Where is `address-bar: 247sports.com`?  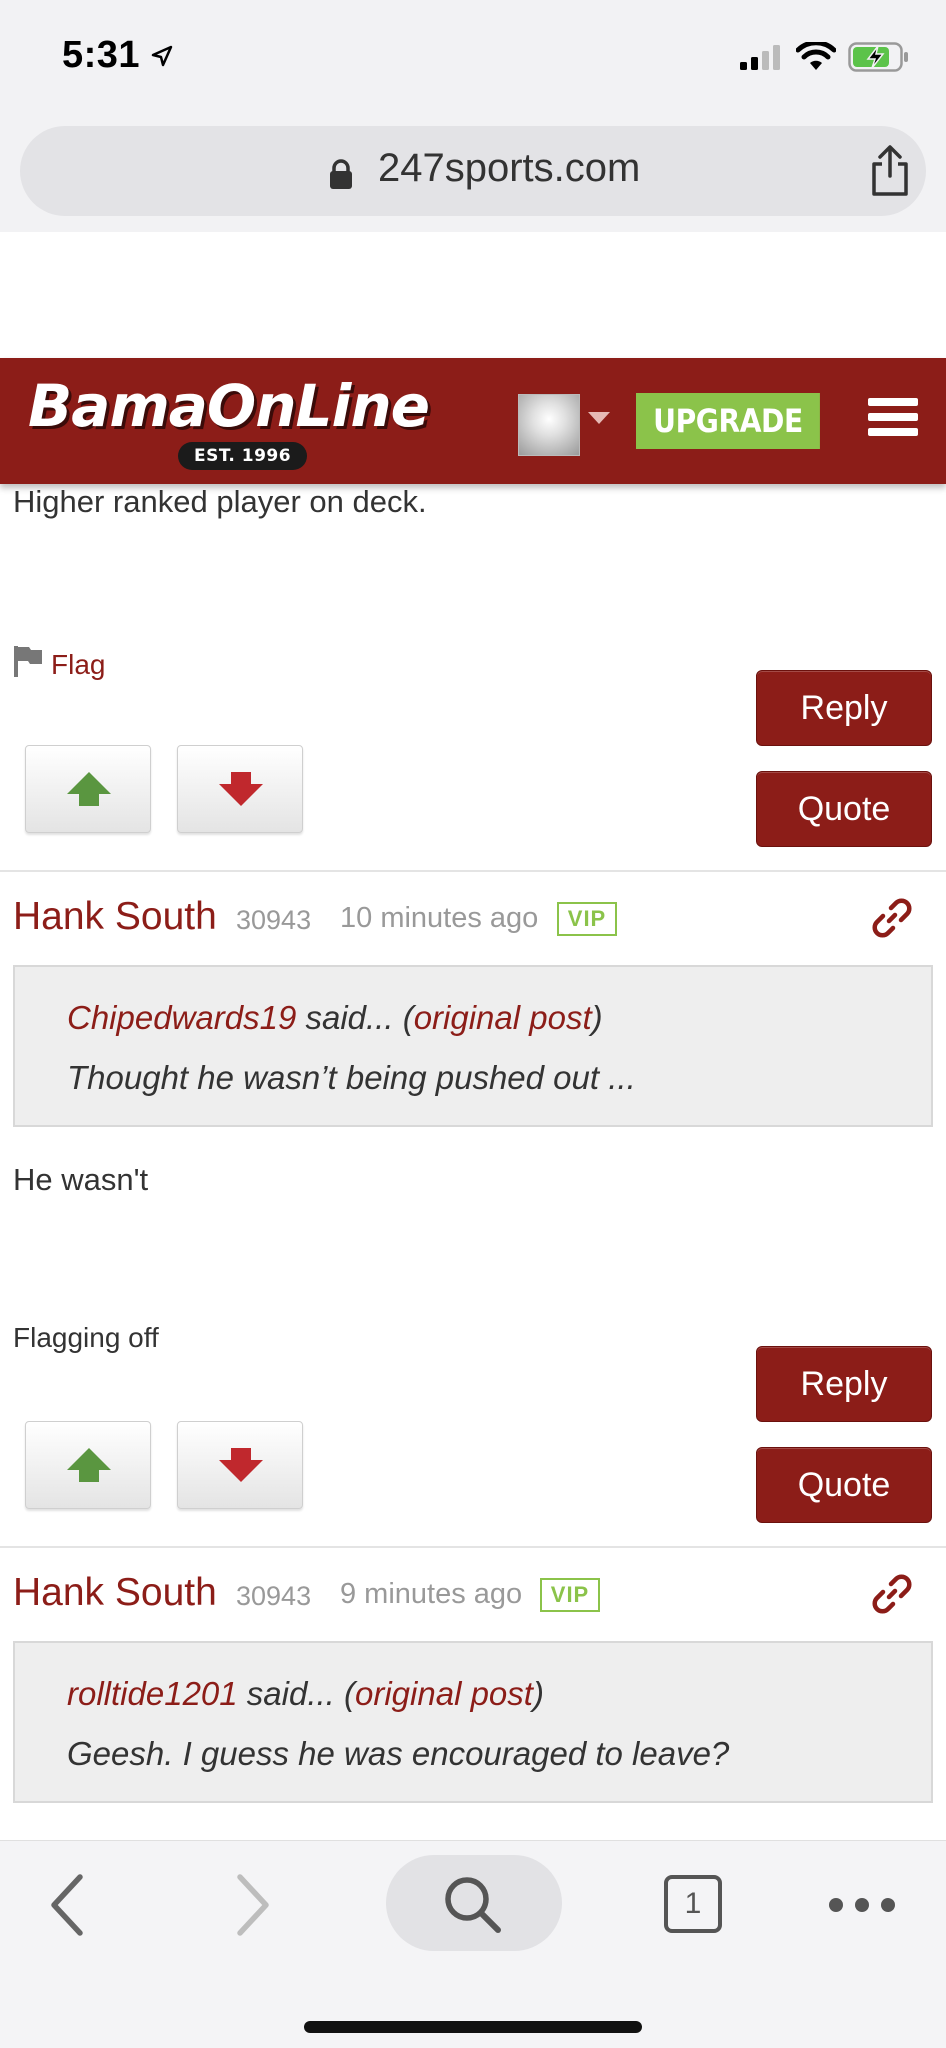
address-bar: 247sports.com is located at coordinates (473, 171).